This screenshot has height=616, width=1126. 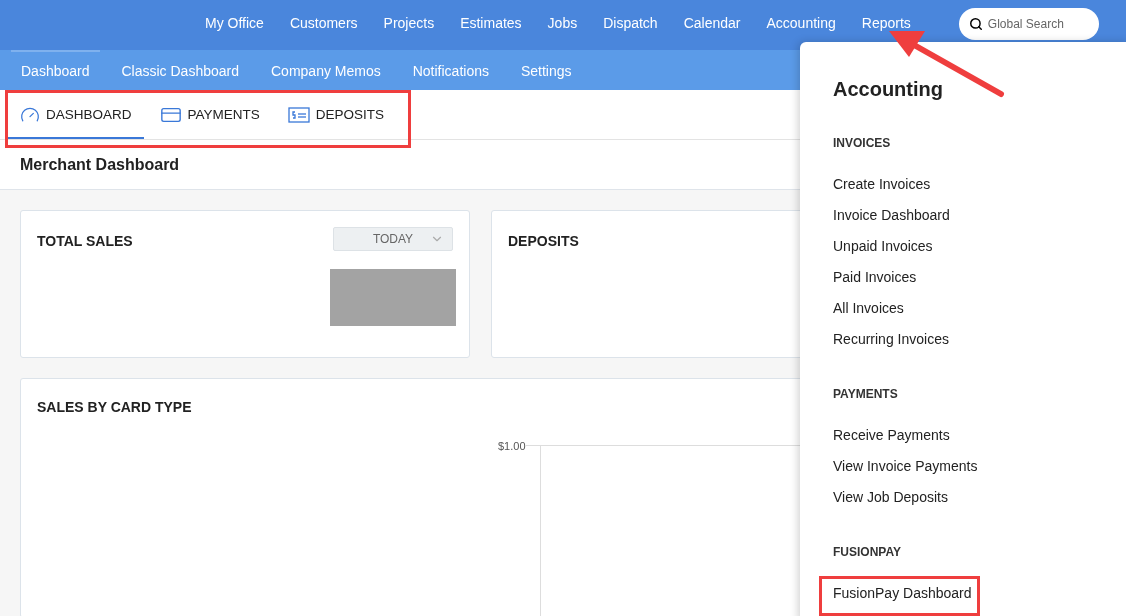 What do you see at coordinates (862, 143) in the screenshot?
I see `menu-section-heading: INVOICES` at bounding box center [862, 143].